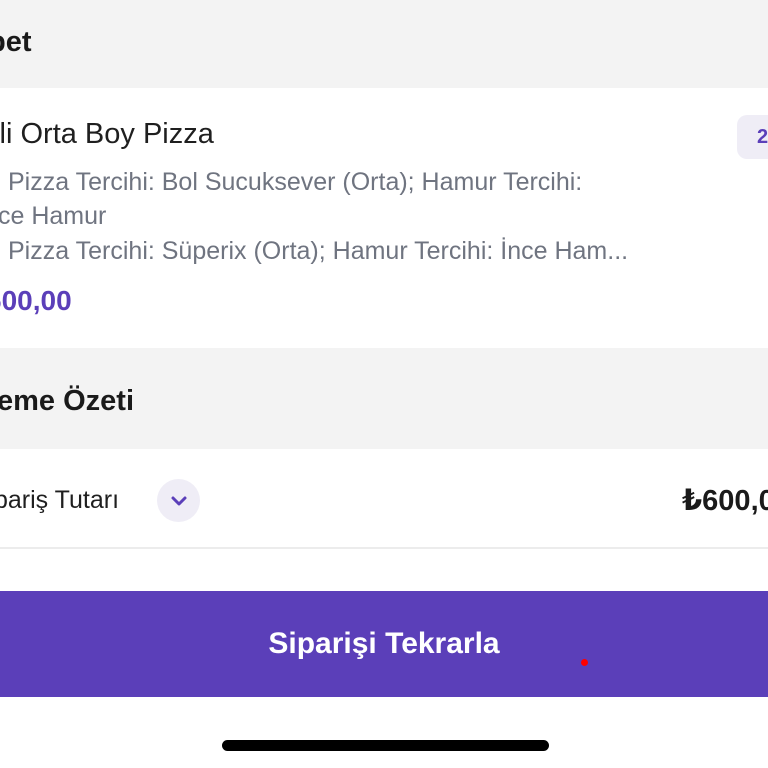  What do you see at coordinates (762, 137) in the screenshot?
I see `quantity-value: 2` at bounding box center [762, 137].